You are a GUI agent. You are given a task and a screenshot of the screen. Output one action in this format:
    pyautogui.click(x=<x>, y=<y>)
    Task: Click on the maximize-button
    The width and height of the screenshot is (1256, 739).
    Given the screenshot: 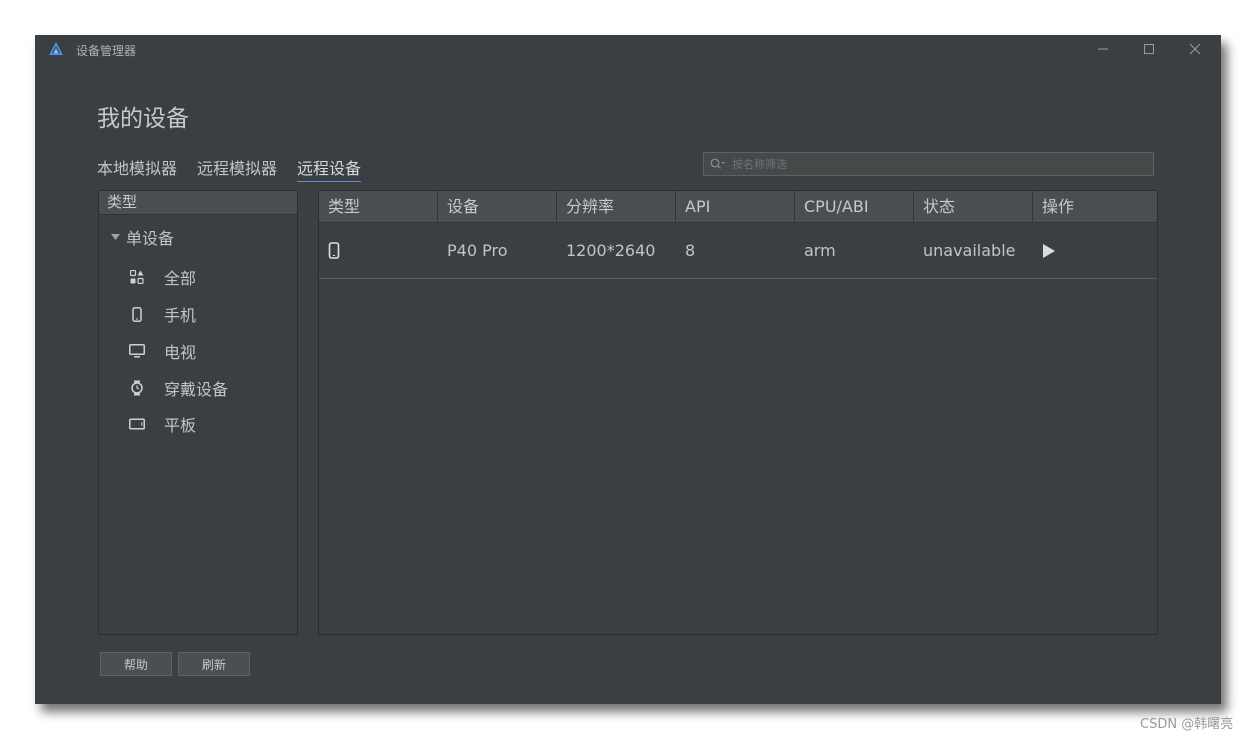 What is the action you would take?
    pyautogui.click(x=1149, y=49)
    